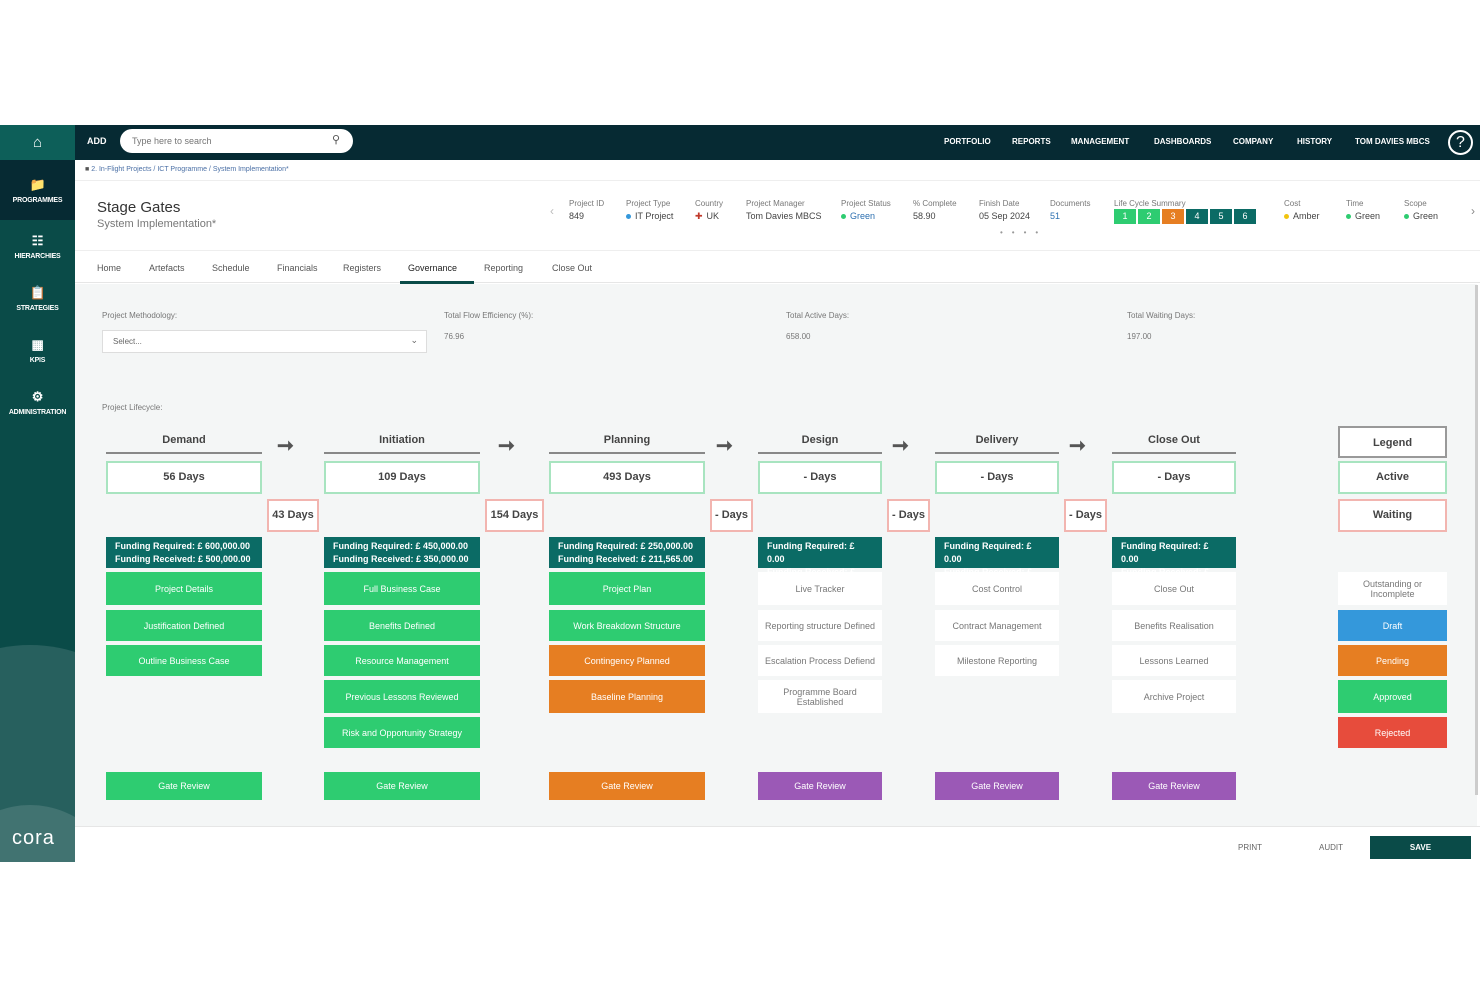 The image size is (1480, 987). What do you see at coordinates (37, 360) in the screenshot?
I see `sidebar-item-label: KPIS` at bounding box center [37, 360].